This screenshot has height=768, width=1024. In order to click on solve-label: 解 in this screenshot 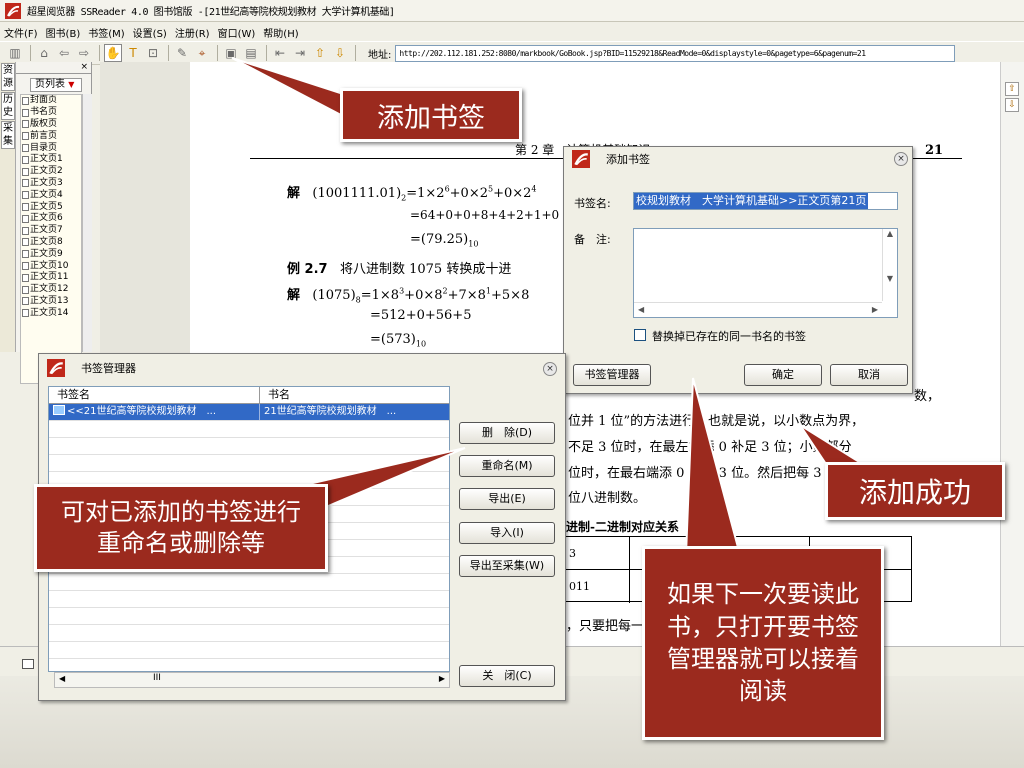, I will do `click(294, 193)`.